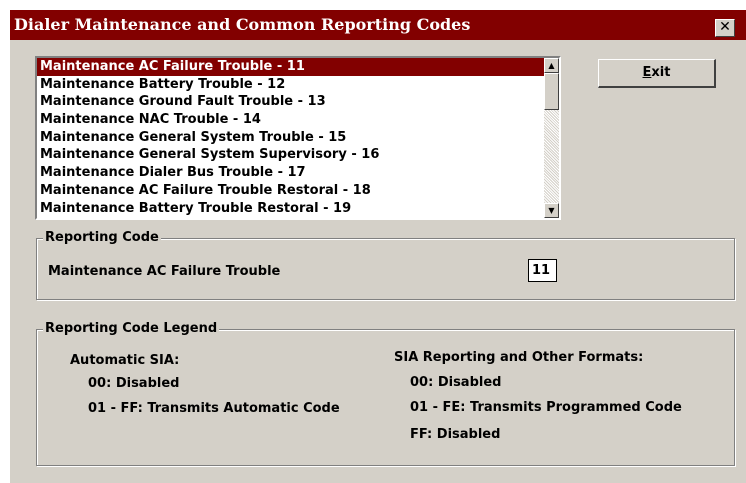 The width and height of the screenshot is (746, 483). Describe the element at coordinates (290, 102) in the screenshot. I see `list-item: Maintenance Ground Fault Trouble - 13` at that location.